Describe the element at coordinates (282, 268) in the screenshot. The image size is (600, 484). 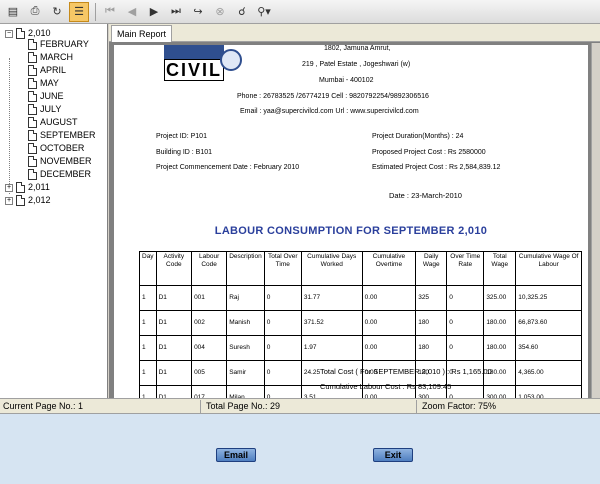
I see `column-header: Total Over Time` at that location.